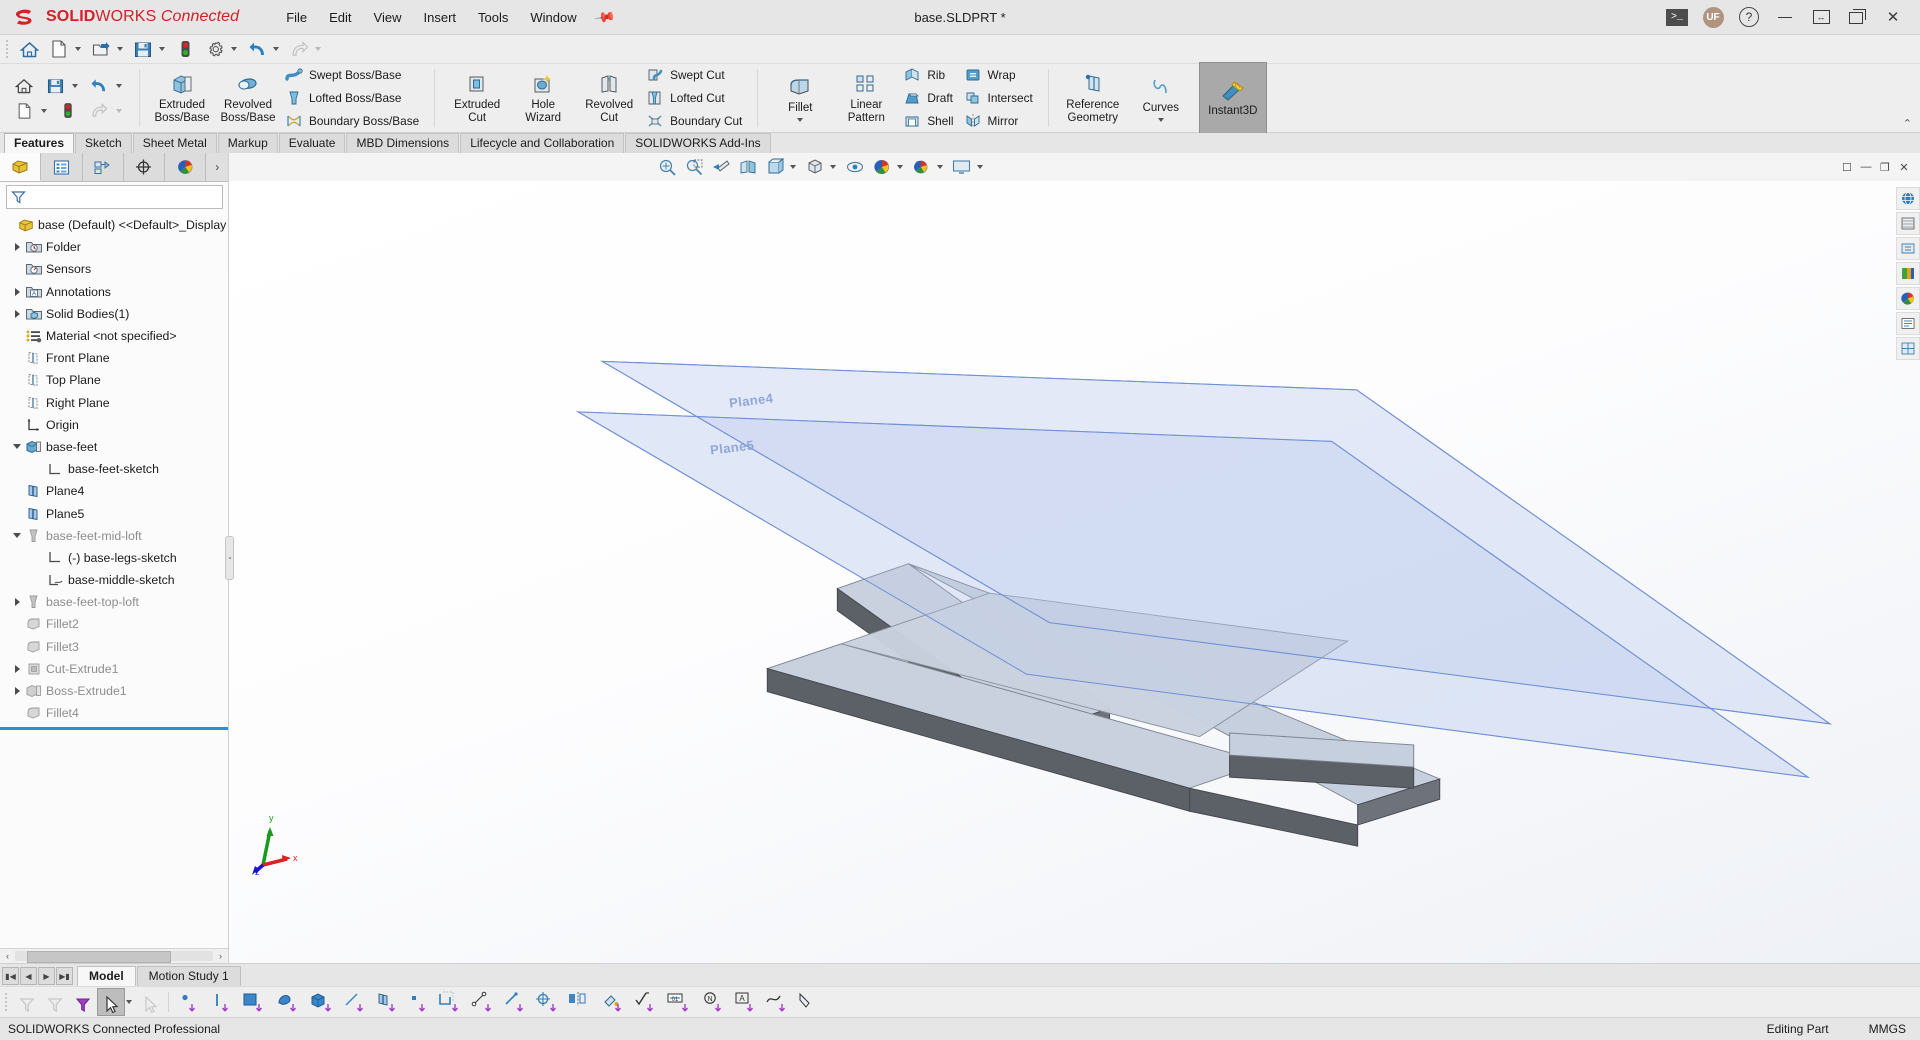  I want to click on open-caret, so click(120, 49).